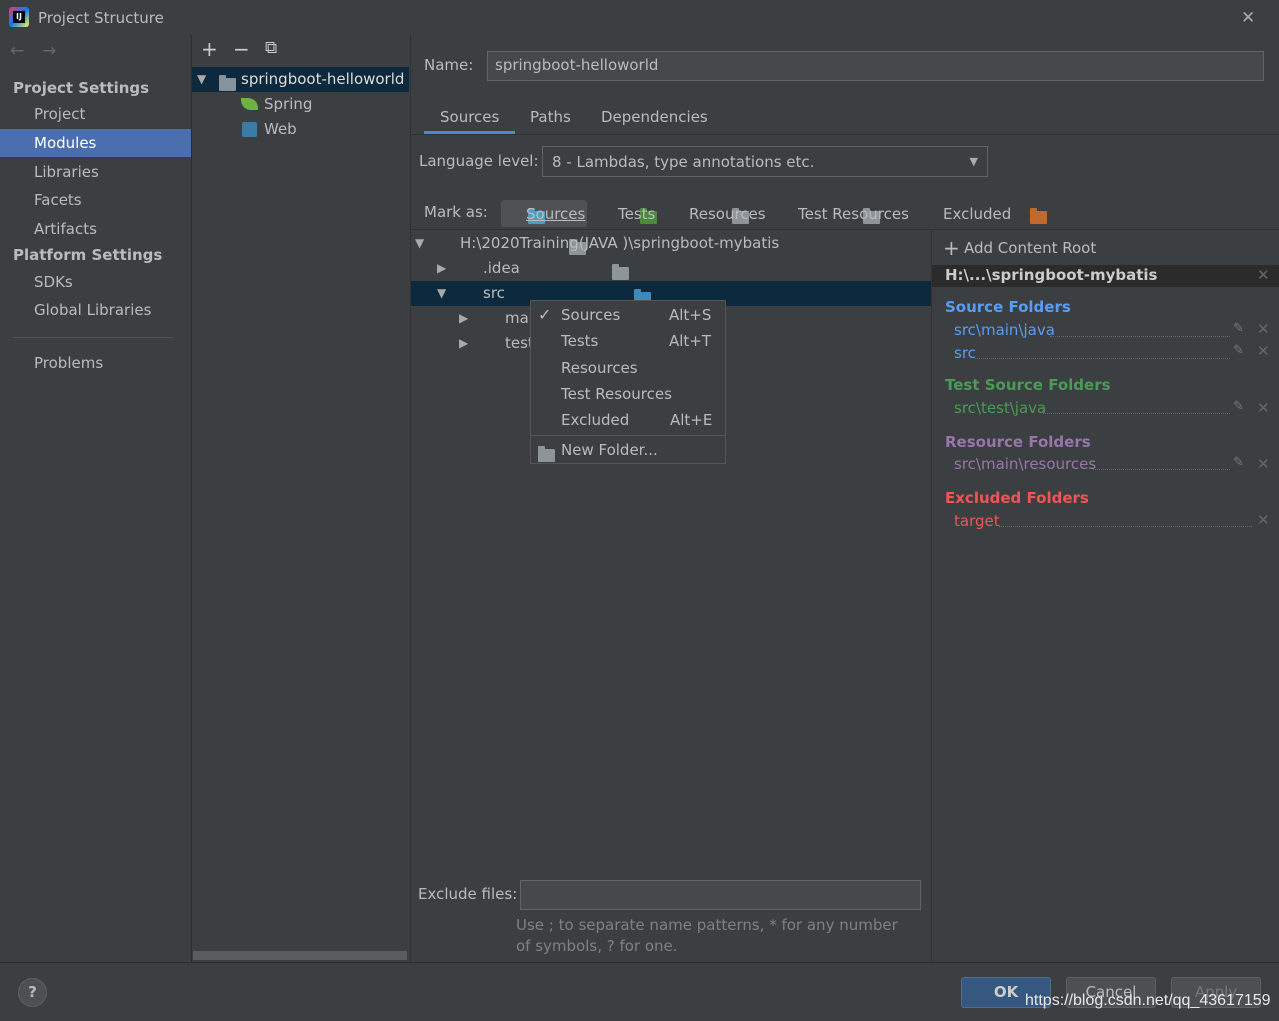  Describe the element at coordinates (639, 962) in the screenshot. I see `footer-divider` at that location.